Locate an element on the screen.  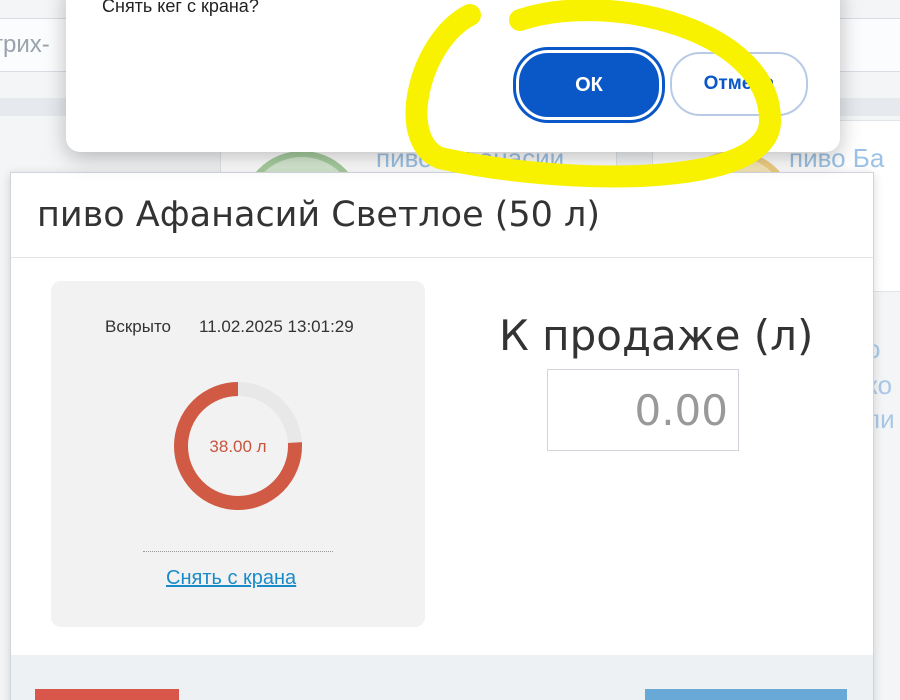
cancel-button: Отмена is located at coordinates (739, 84).